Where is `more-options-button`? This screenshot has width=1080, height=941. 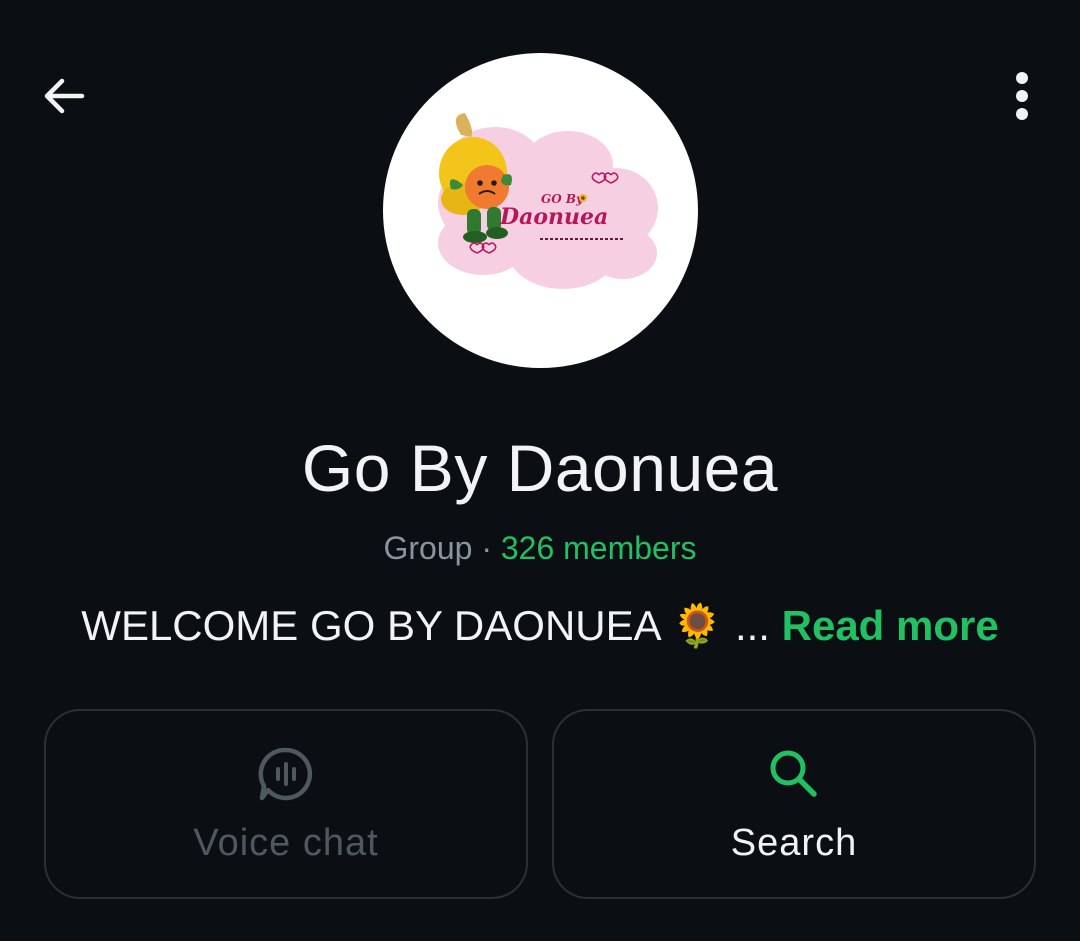 more-options-button is located at coordinates (1022, 96).